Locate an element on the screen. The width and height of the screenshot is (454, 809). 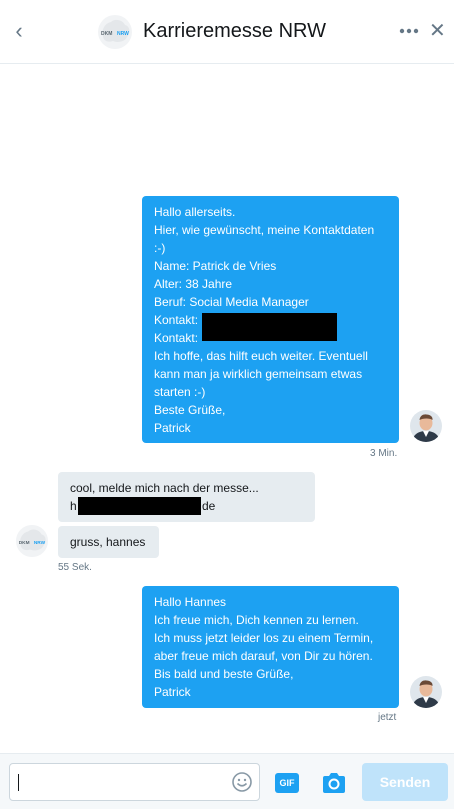
message-line: Beruf: Social Media Manager is located at coordinates (231, 302).